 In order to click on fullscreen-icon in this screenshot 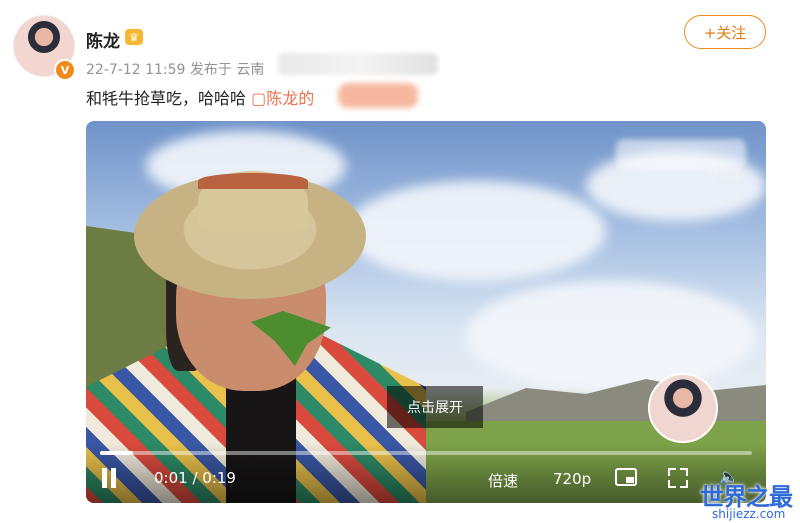, I will do `click(678, 478)`.